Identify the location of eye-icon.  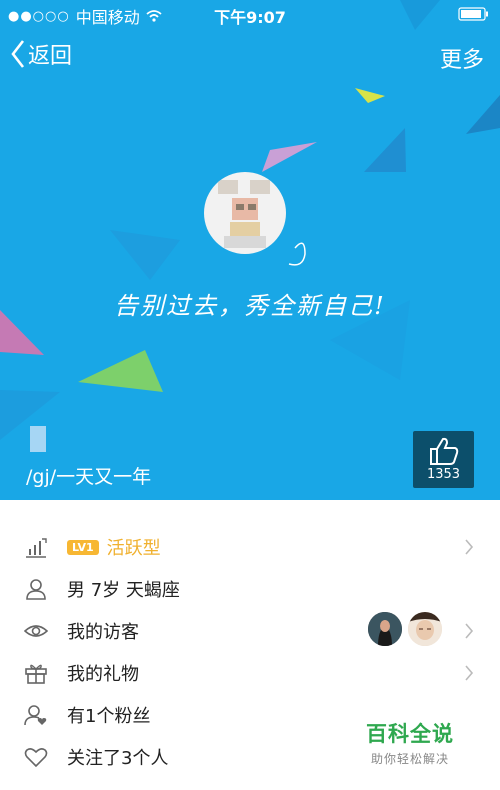
(36, 631).